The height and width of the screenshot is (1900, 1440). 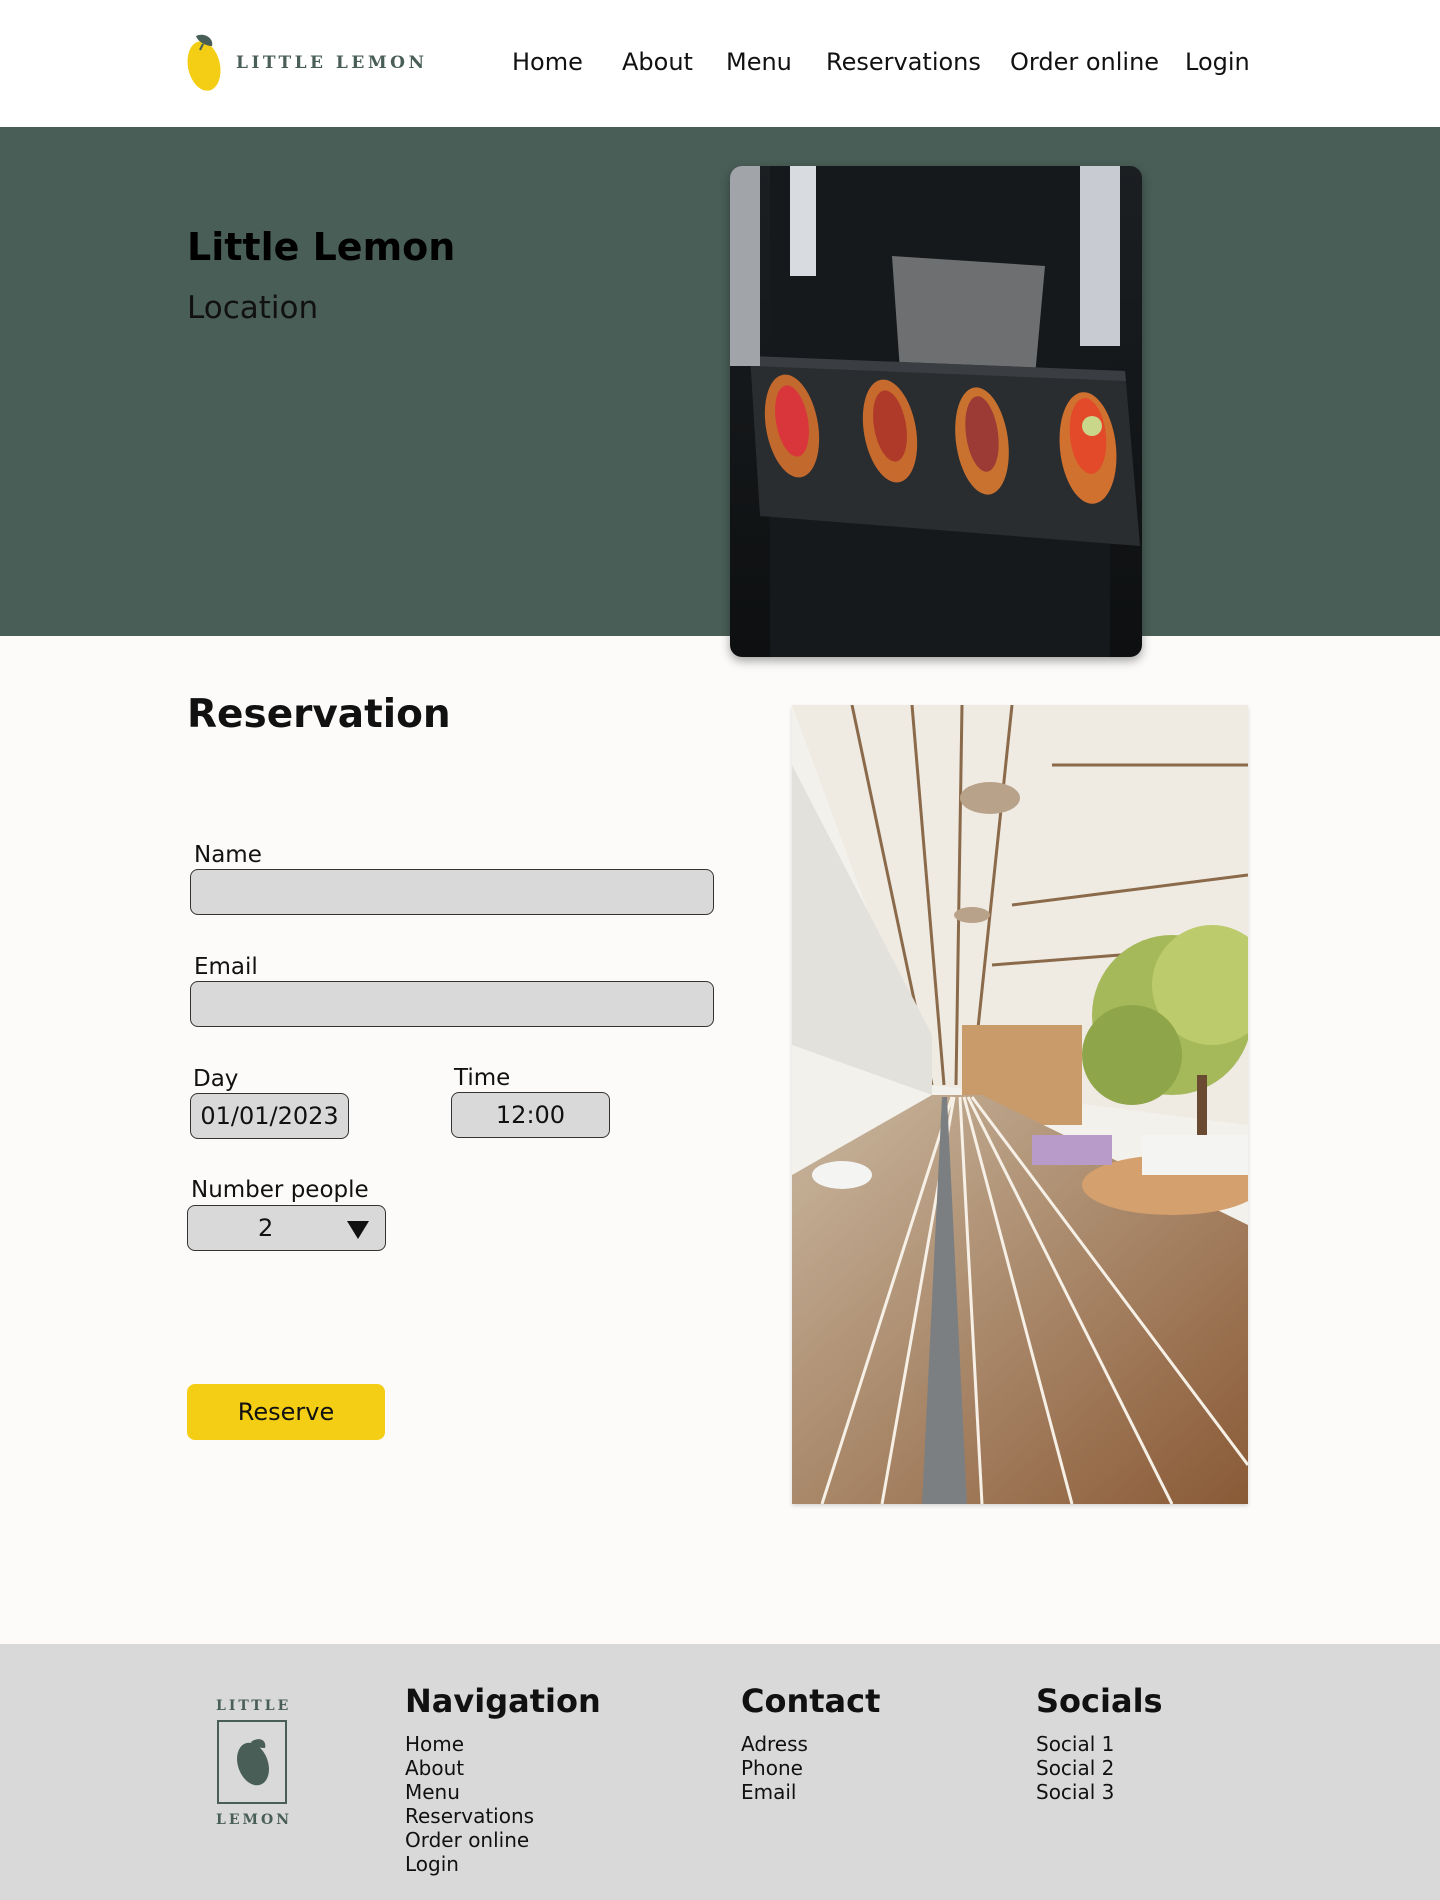 What do you see at coordinates (1099, 1768) in the screenshot?
I see `footer-social-2: Social 2` at bounding box center [1099, 1768].